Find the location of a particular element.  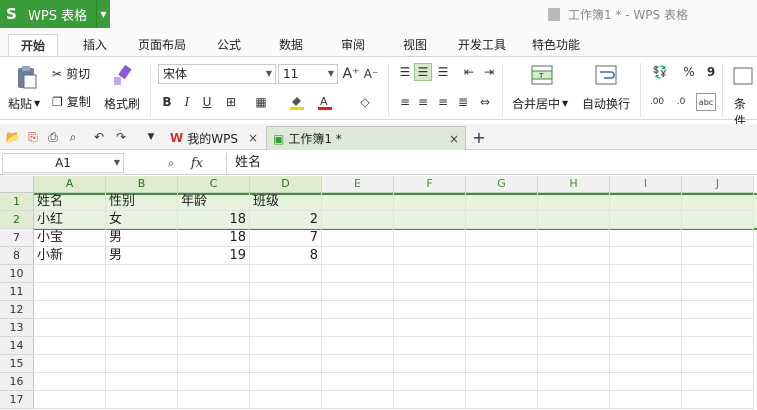

tab-special: 特色功能 is located at coordinates (556, 45).